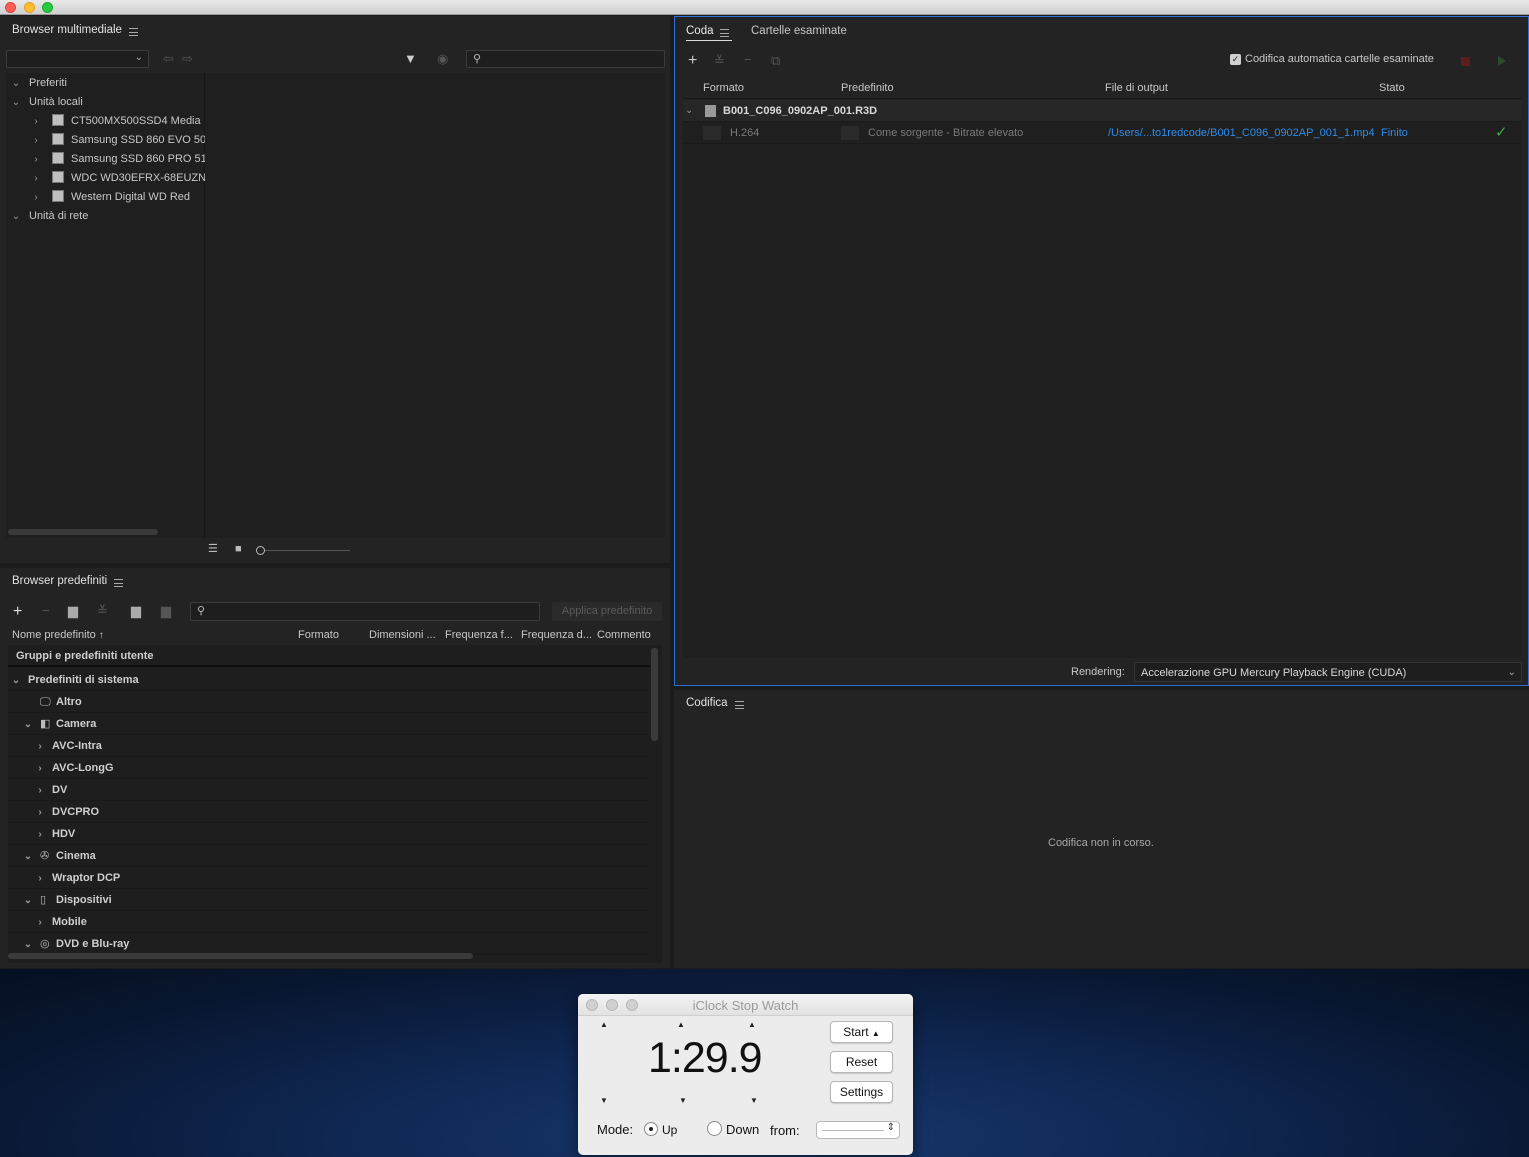 Image resolution: width=1529 pixels, height=1157 pixels. I want to click on media-tree-item: ⌄ Preferiti, so click(38, 83).